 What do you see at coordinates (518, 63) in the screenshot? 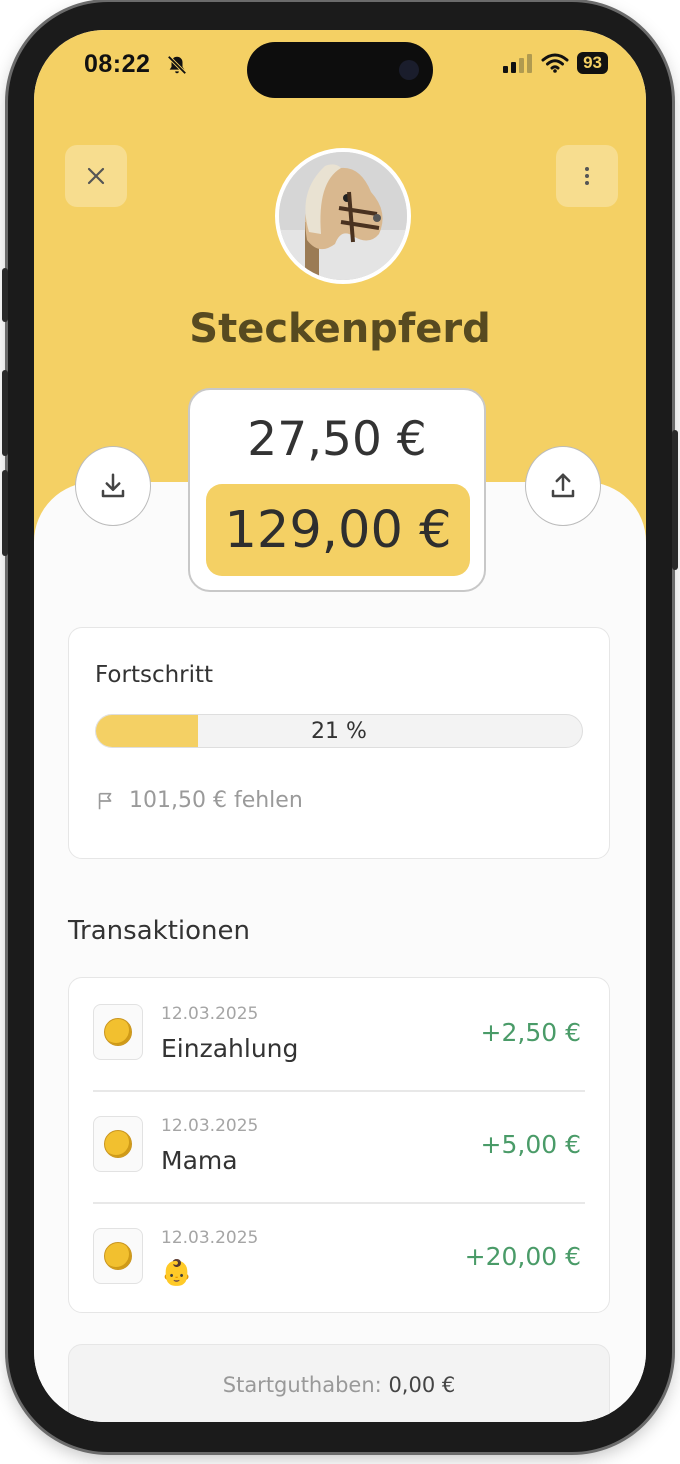
I see `signal-icon` at bounding box center [518, 63].